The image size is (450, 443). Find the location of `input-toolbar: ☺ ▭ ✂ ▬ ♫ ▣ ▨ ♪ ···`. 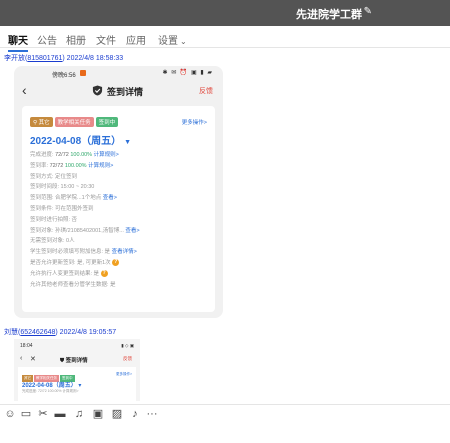

input-toolbar: ☺ ▭ ✂ ▬ ♫ ▣ ▨ ♪ ··· is located at coordinates (225, 413).